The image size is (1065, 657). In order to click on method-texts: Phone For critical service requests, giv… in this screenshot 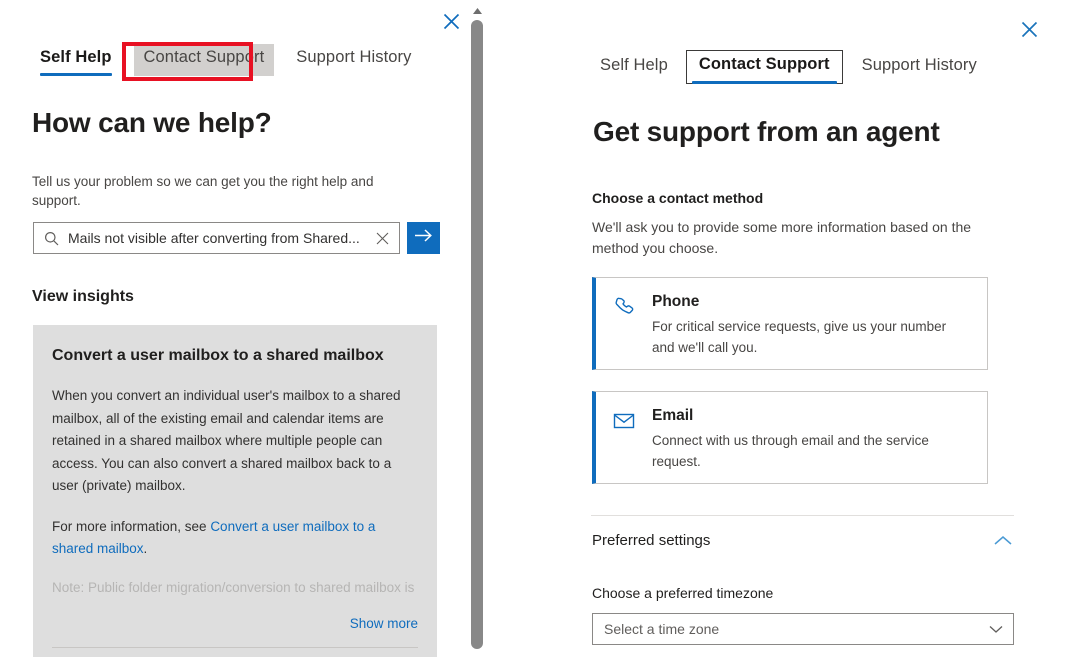, I will do `click(811, 324)`.